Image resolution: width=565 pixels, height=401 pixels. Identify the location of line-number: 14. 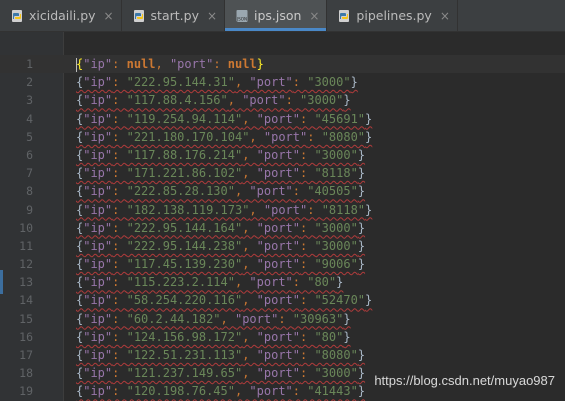
(26, 300).